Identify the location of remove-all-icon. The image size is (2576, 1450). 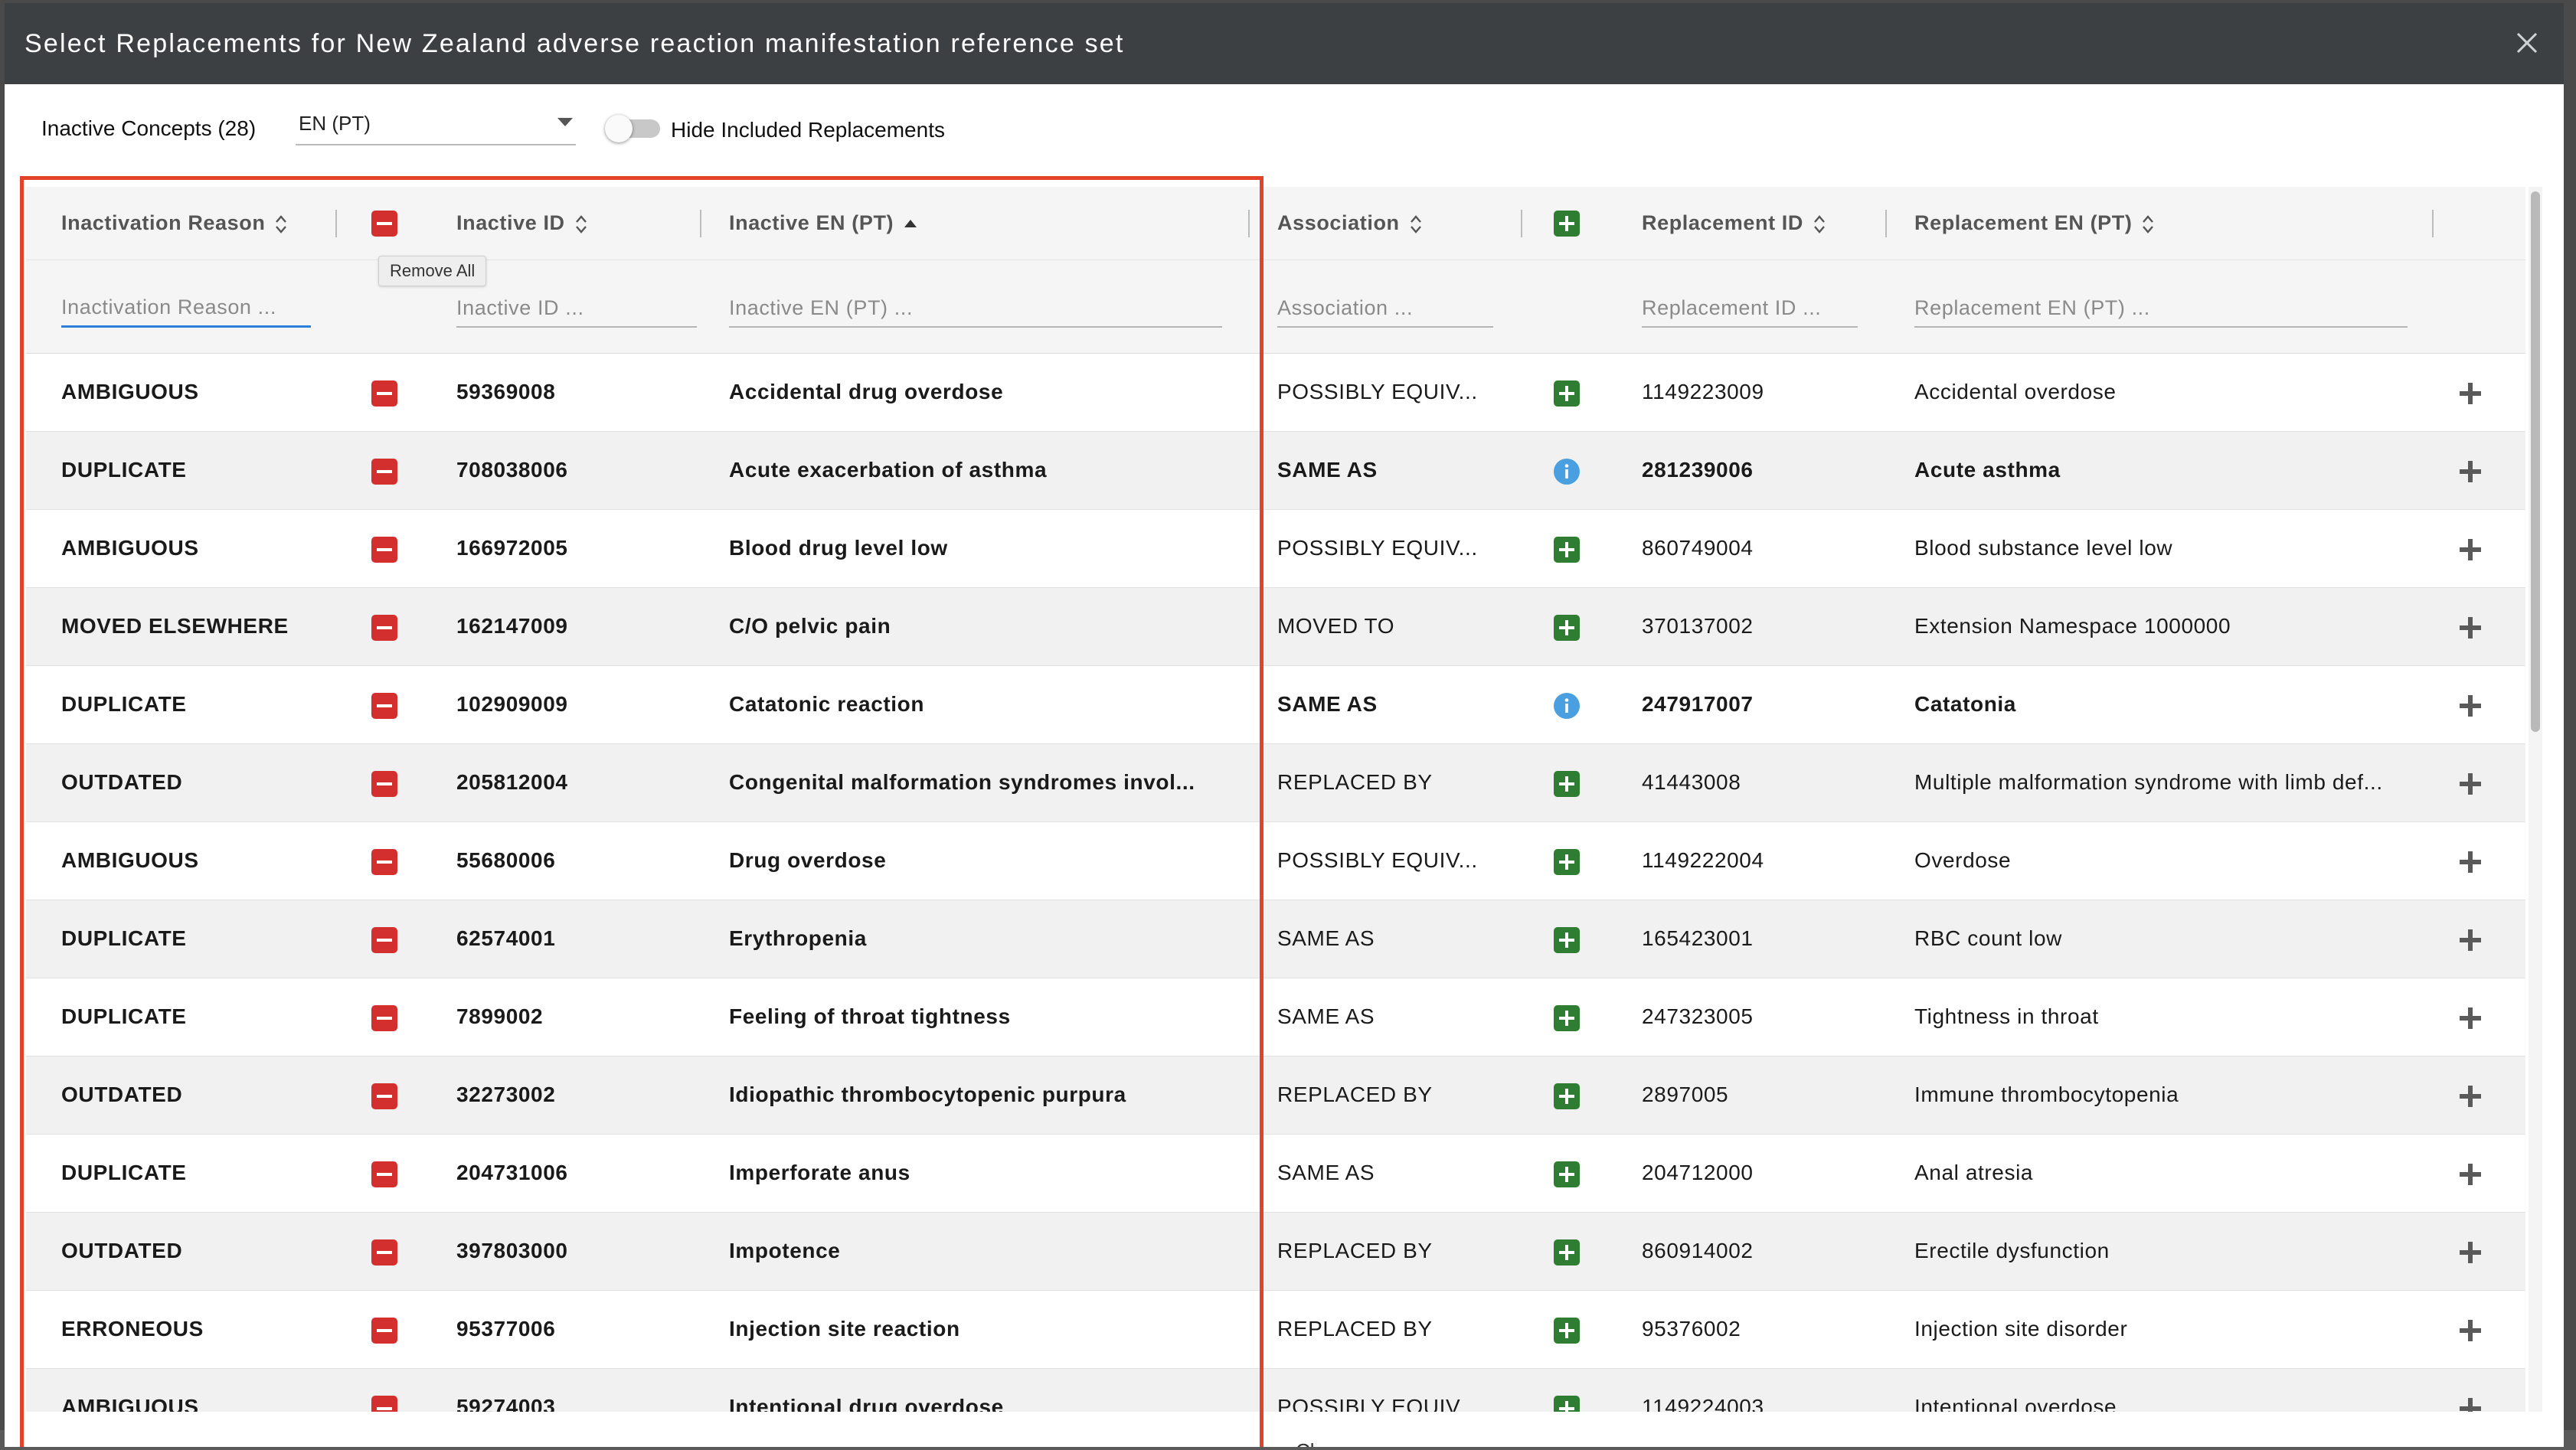
(384, 223).